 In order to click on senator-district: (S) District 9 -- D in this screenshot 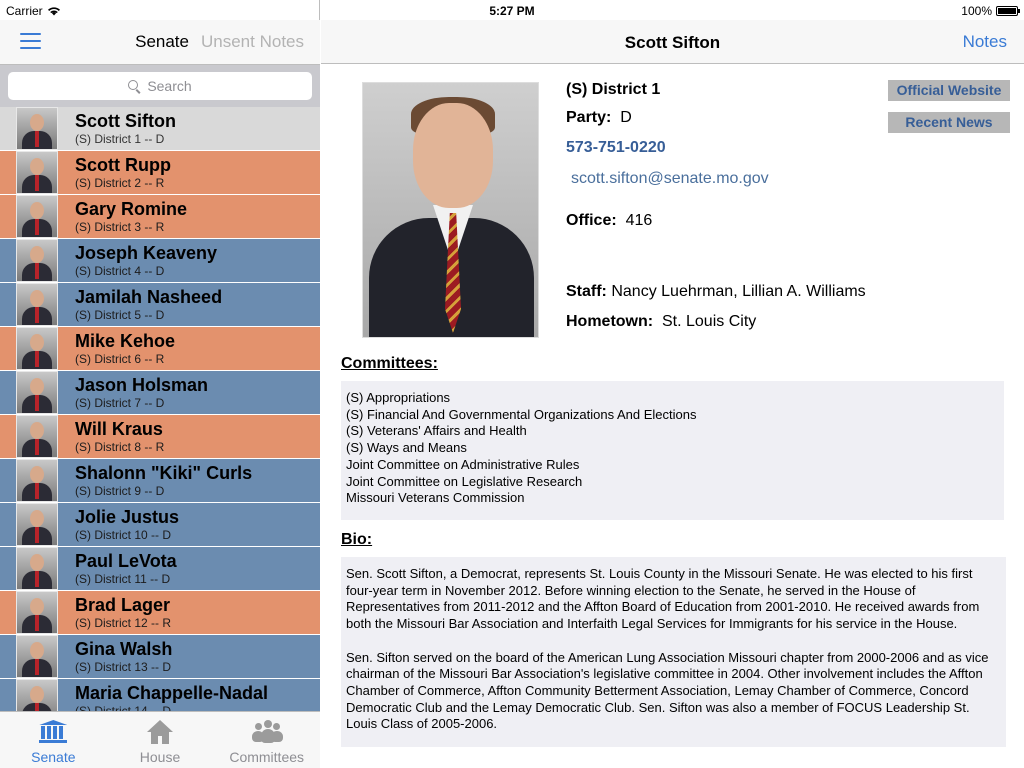, I will do `click(120, 491)`.